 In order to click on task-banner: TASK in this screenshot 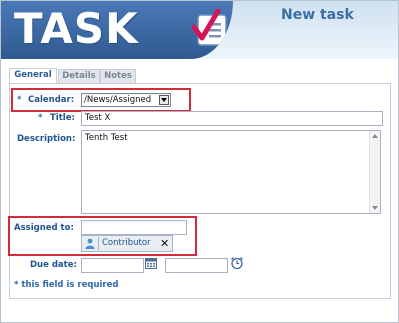, I will do `click(117, 30)`.